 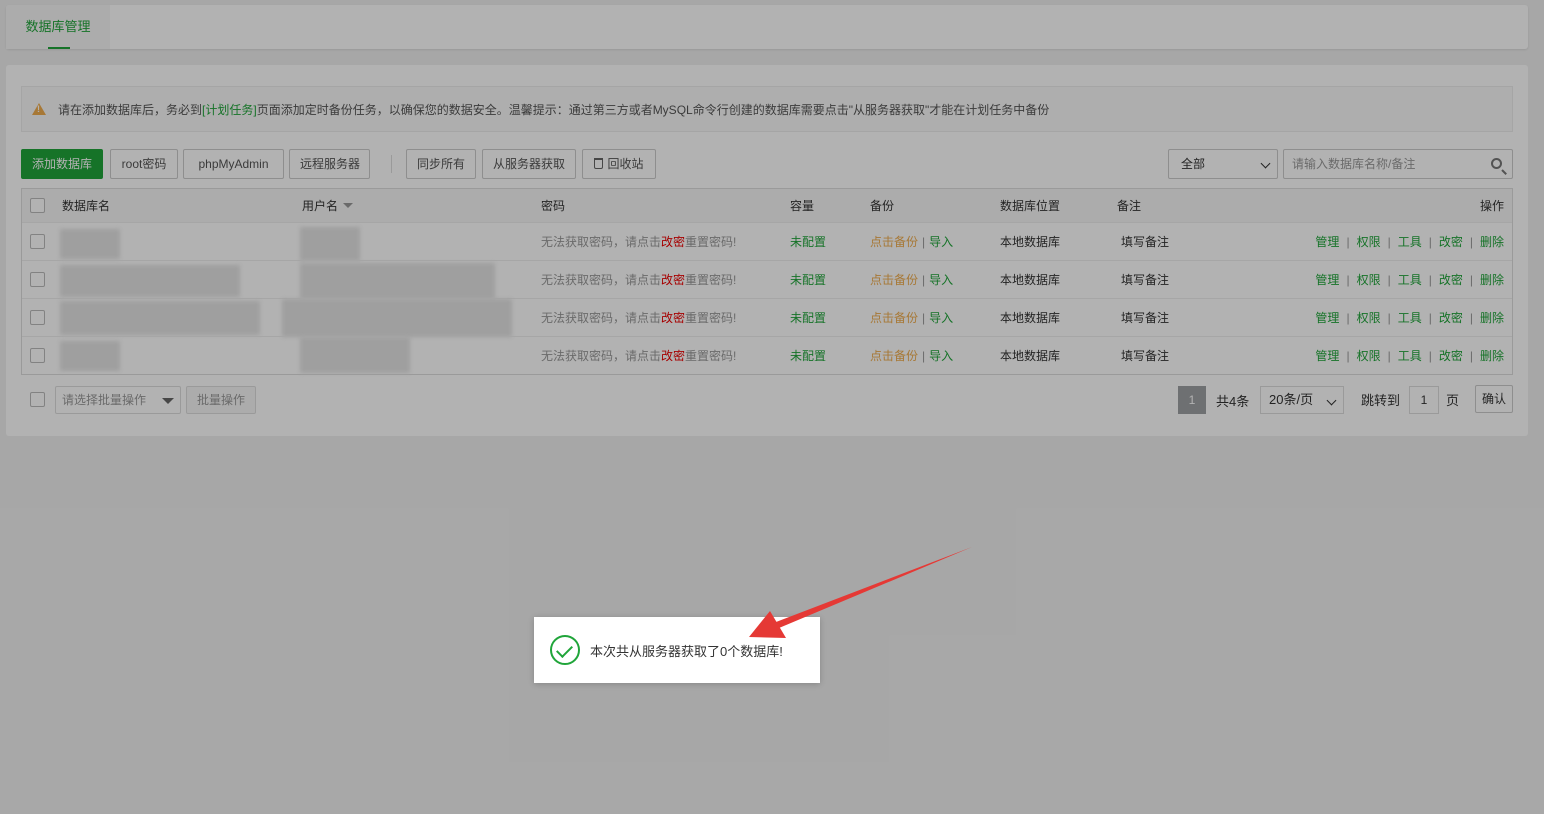 I want to click on annotation-arrow, so click(x=860, y=592).